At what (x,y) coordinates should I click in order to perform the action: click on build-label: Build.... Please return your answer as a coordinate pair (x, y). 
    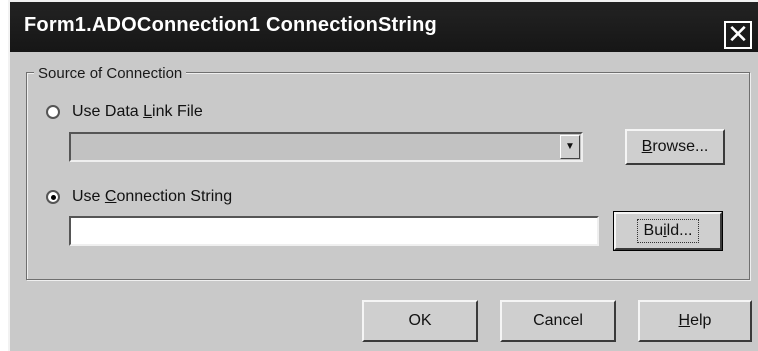
    Looking at the image, I should click on (668, 231).